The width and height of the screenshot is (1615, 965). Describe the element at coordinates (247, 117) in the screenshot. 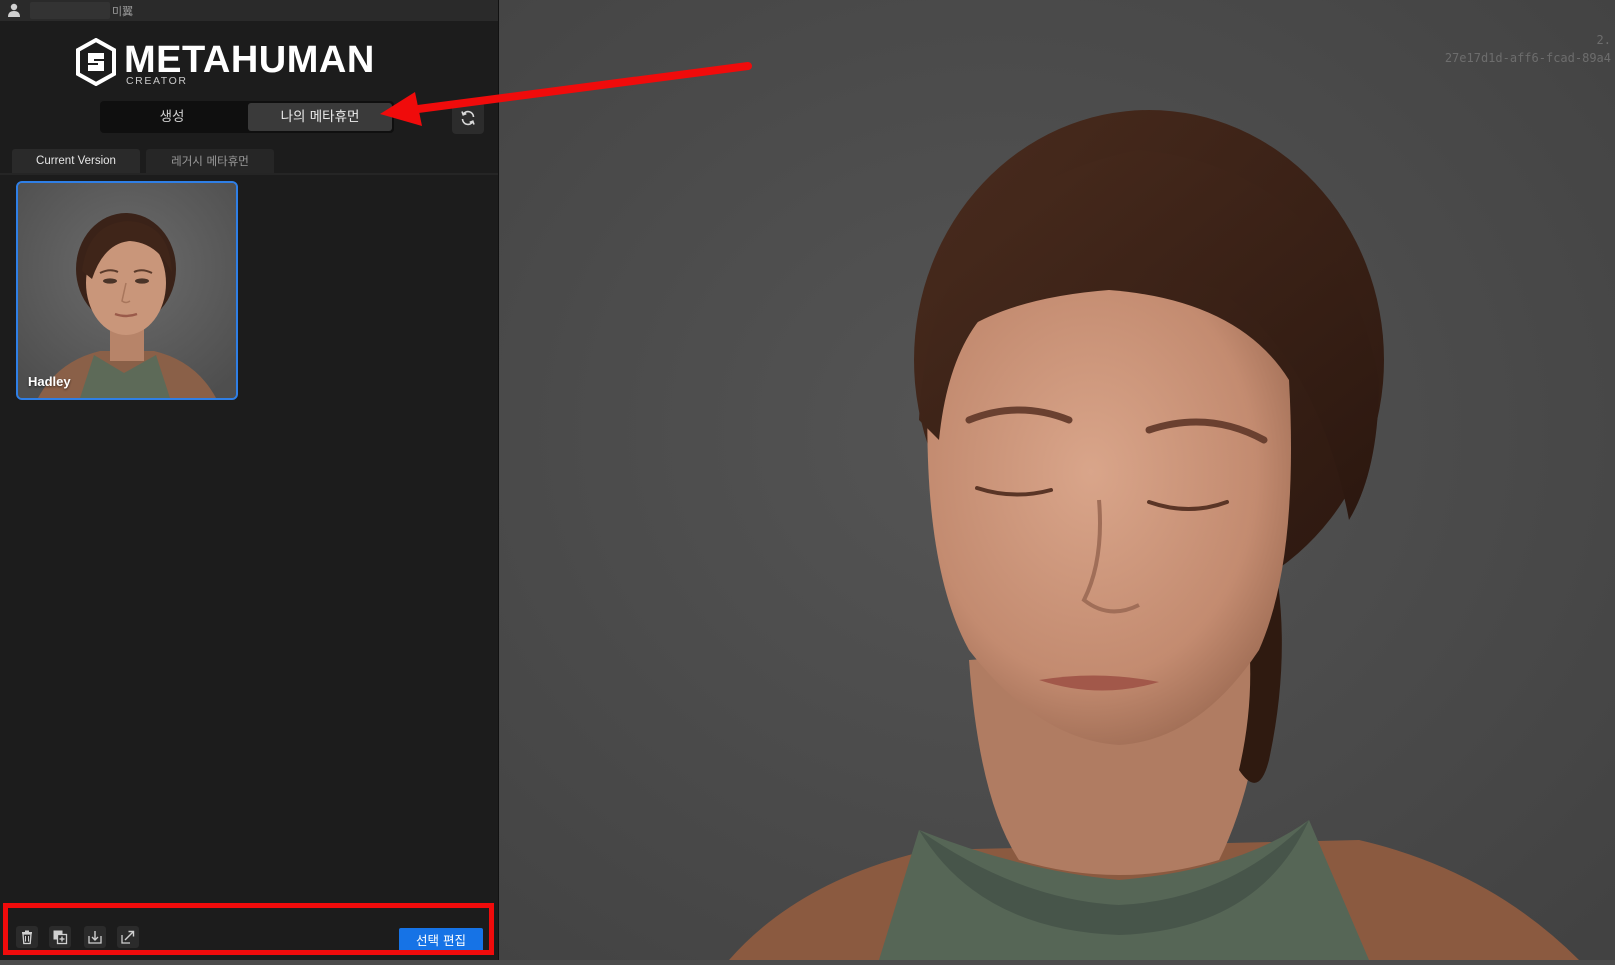

I see `main-tab-bar: 생성 나의 메타휴먼` at that location.